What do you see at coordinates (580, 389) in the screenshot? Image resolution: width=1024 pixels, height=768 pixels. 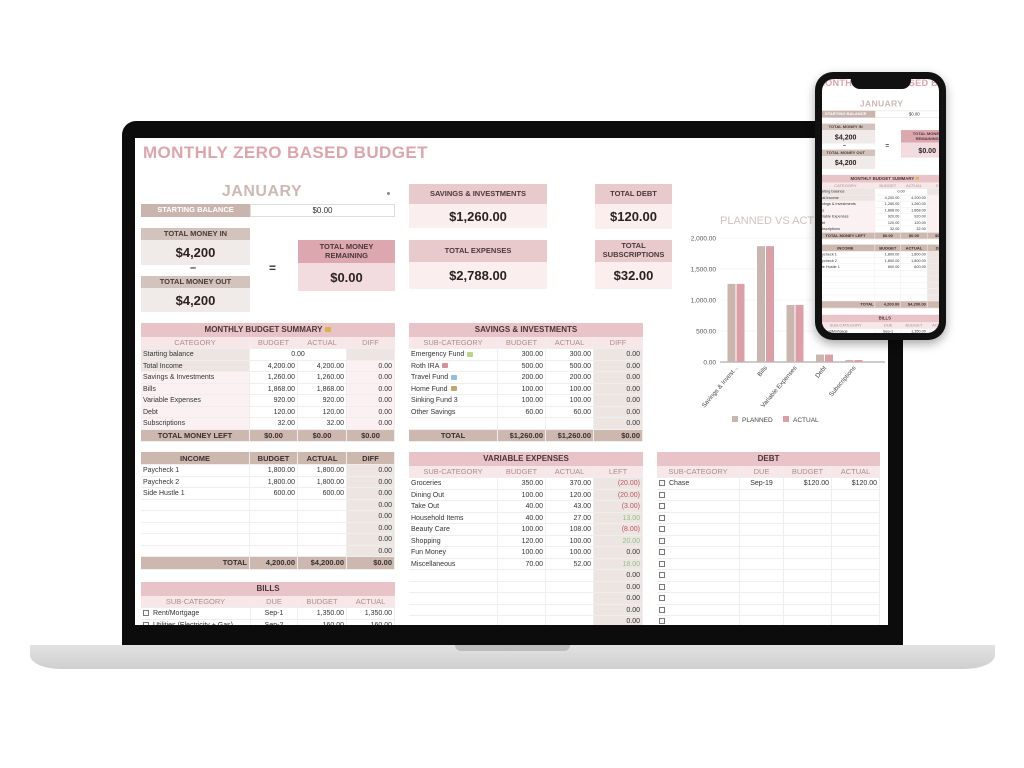 I see `cell-text: 100.00` at bounding box center [580, 389].